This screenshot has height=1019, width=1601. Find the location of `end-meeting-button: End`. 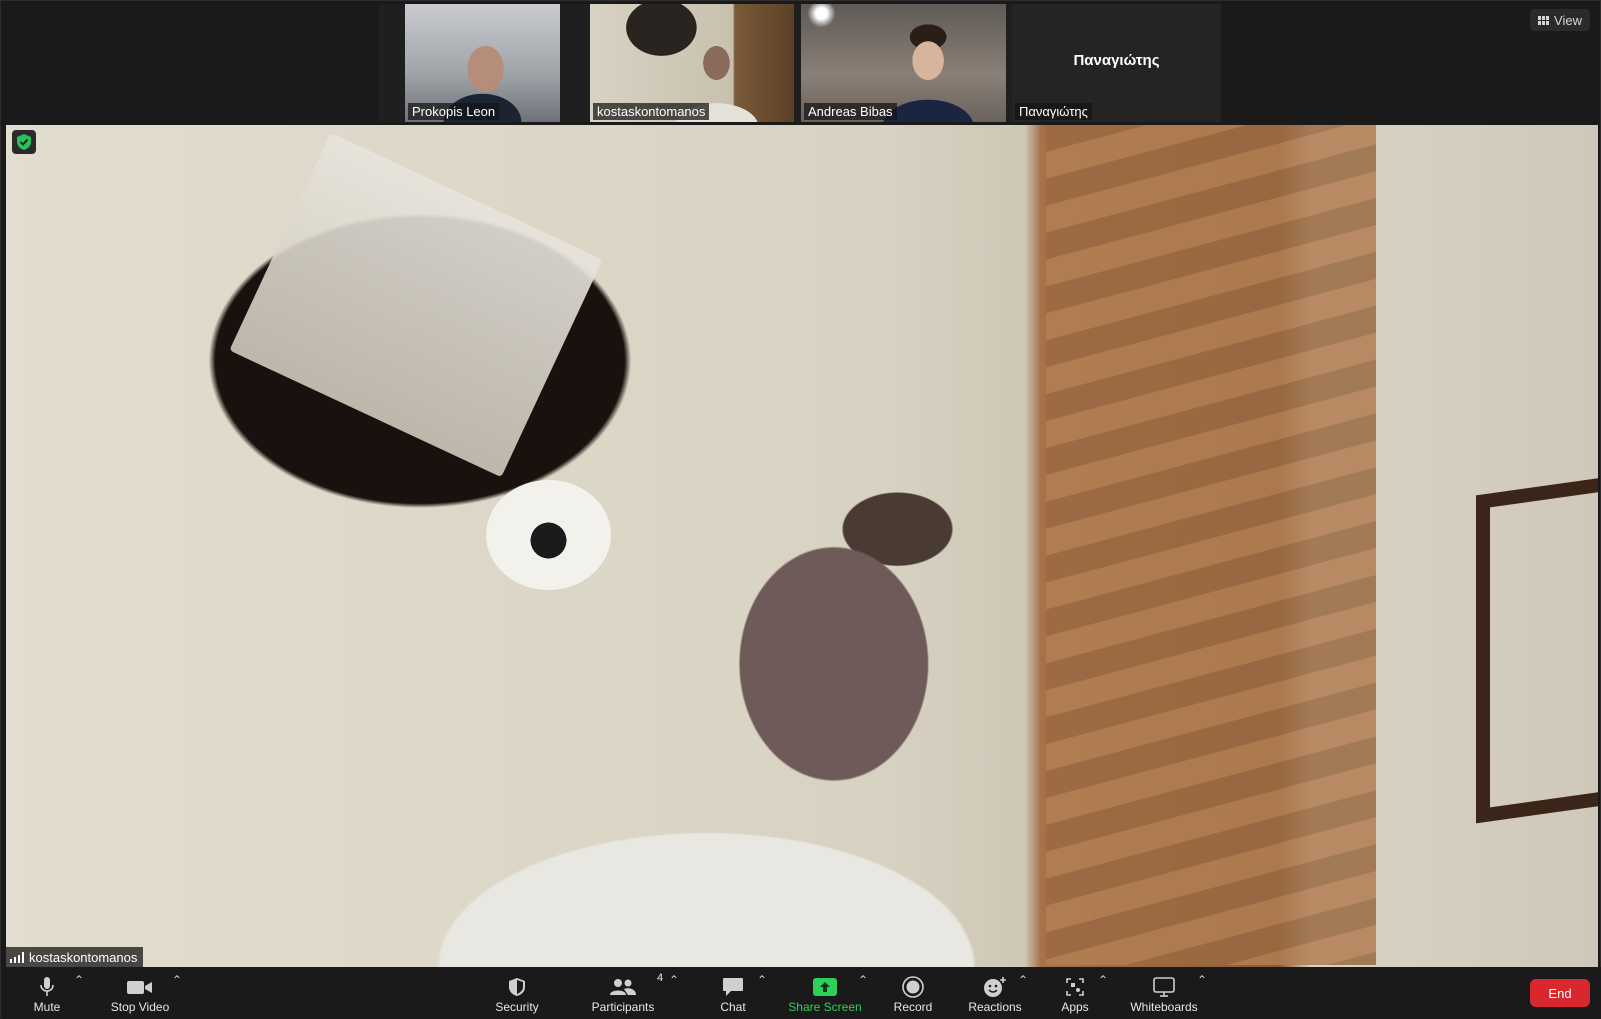

end-meeting-button: End is located at coordinates (1560, 993).